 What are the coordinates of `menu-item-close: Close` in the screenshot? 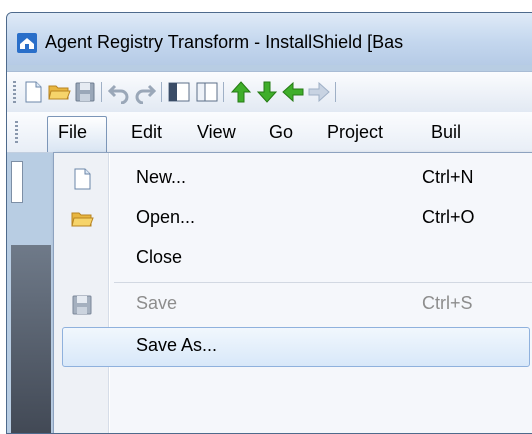 It's located at (293, 259).